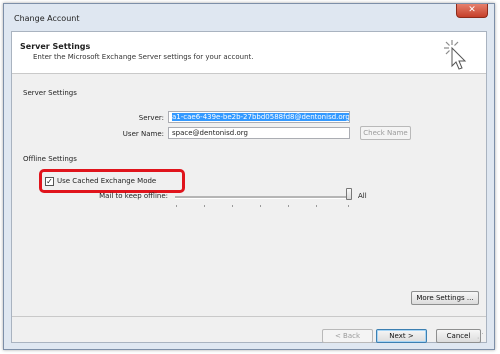 The height and width of the screenshot is (354, 500). Describe the element at coordinates (347, 336) in the screenshot. I see `back-button: < Back` at that location.